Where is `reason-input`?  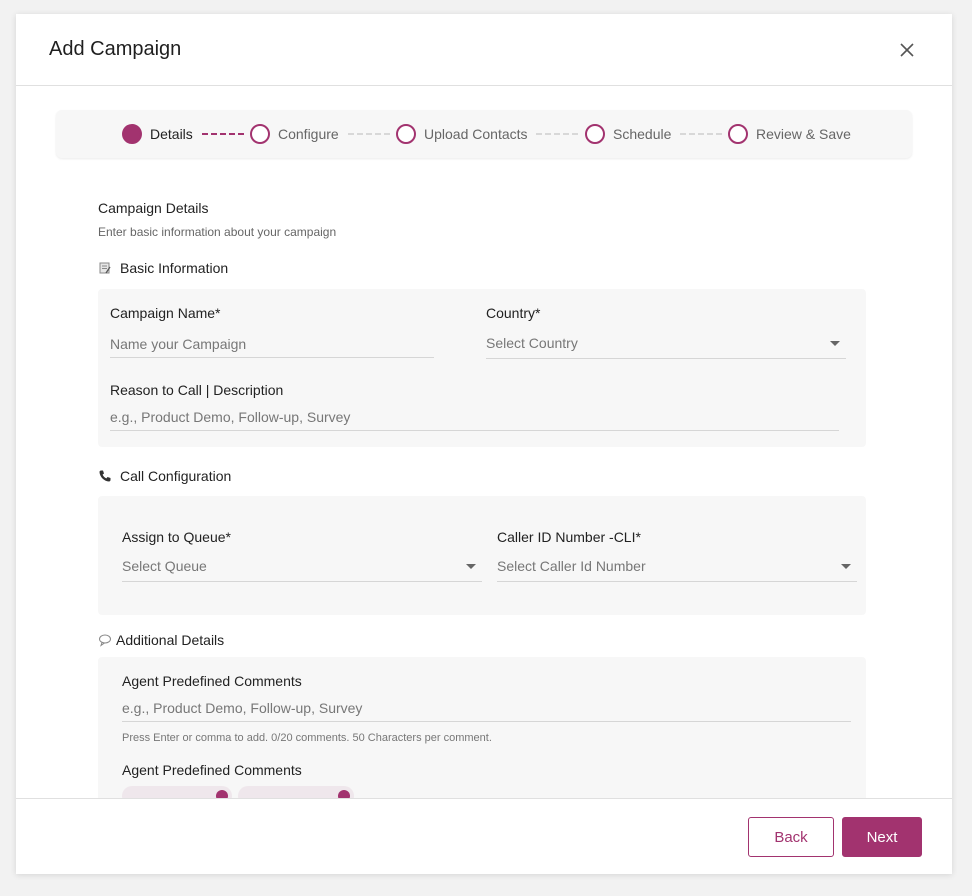 reason-input is located at coordinates (474, 417).